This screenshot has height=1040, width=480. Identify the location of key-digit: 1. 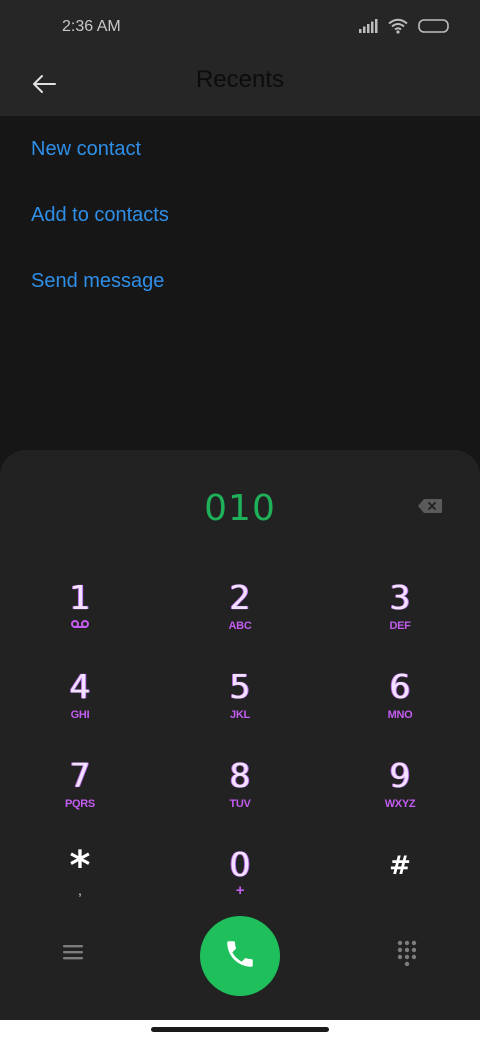
(80, 597).